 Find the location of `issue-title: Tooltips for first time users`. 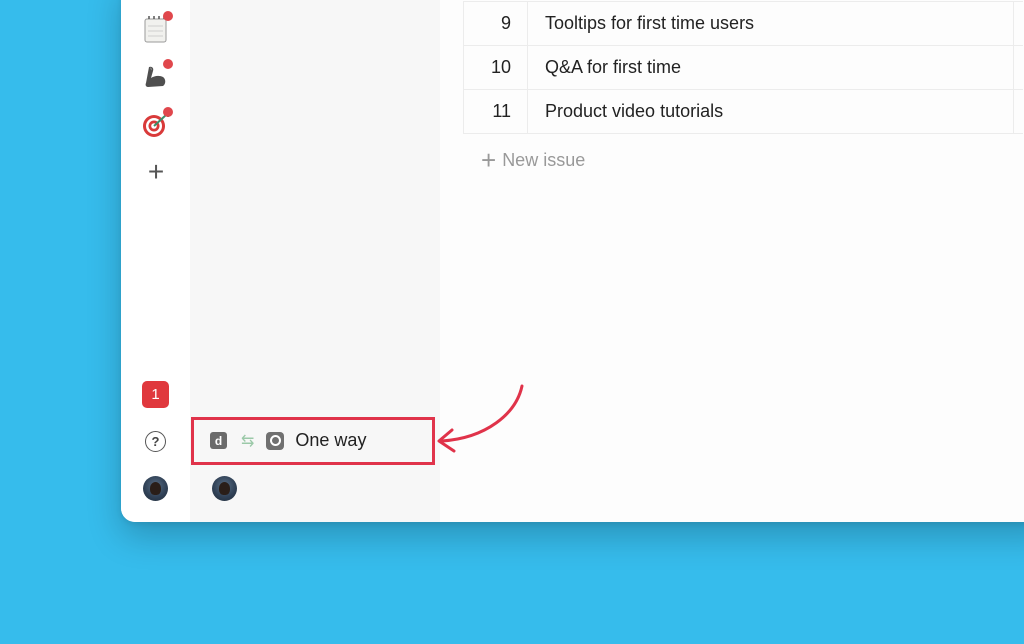

issue-title: Tooltips for first time users is located at coordinates (770, 23).